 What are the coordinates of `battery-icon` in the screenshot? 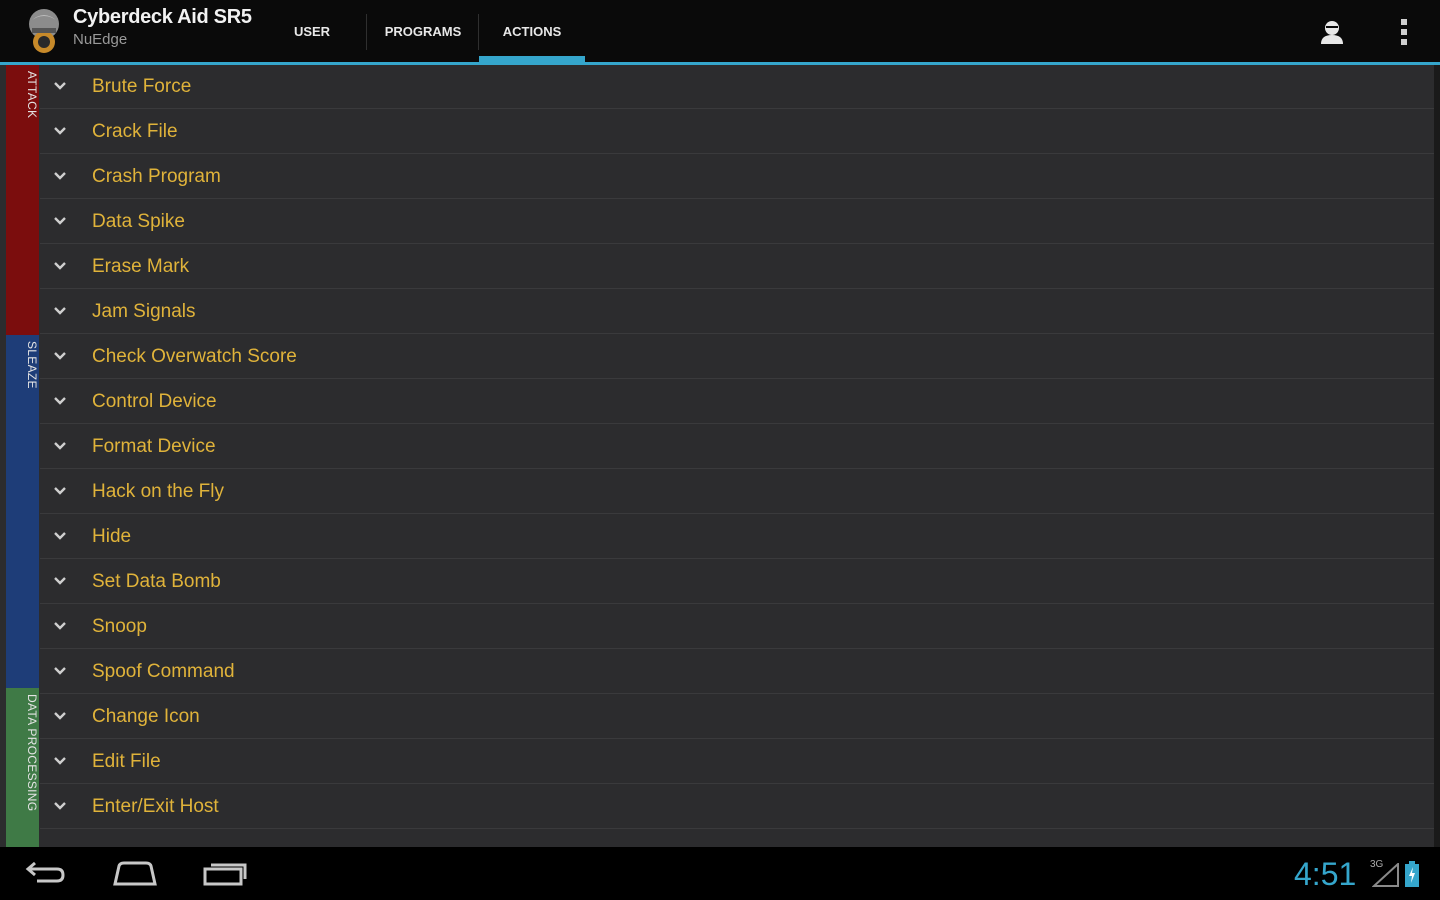 It's located at (1412, 874).